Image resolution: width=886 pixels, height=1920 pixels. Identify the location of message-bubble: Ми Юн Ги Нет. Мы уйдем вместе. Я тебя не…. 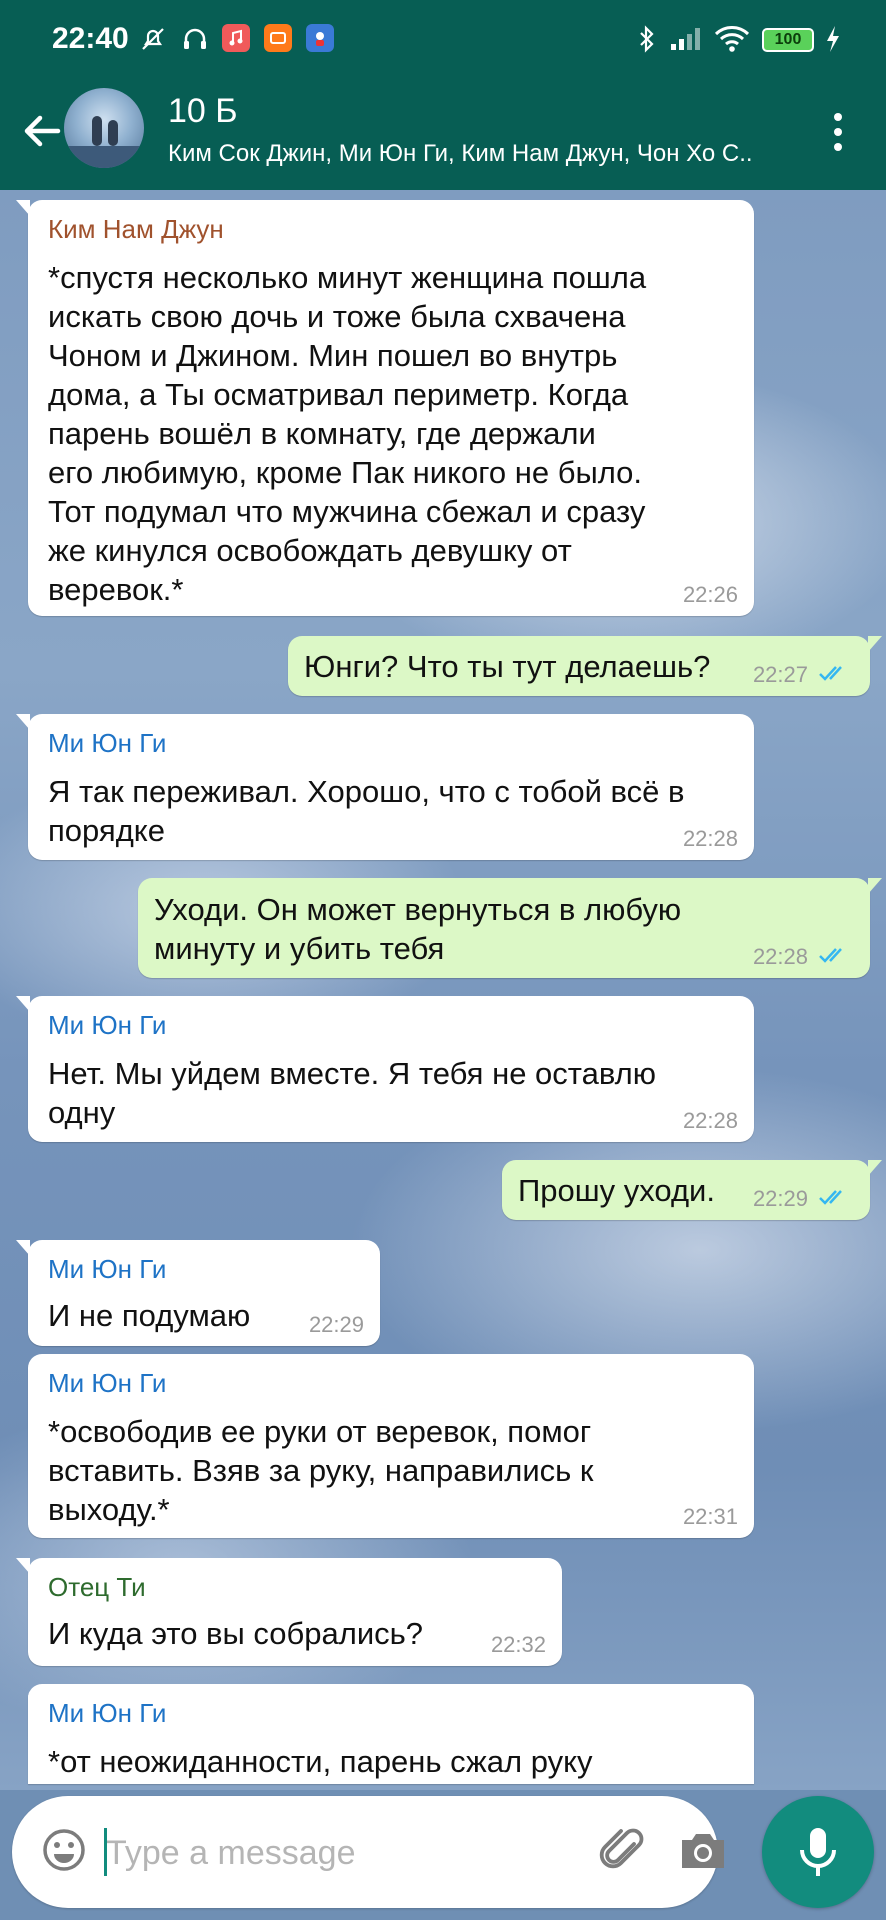
(385, 1069).